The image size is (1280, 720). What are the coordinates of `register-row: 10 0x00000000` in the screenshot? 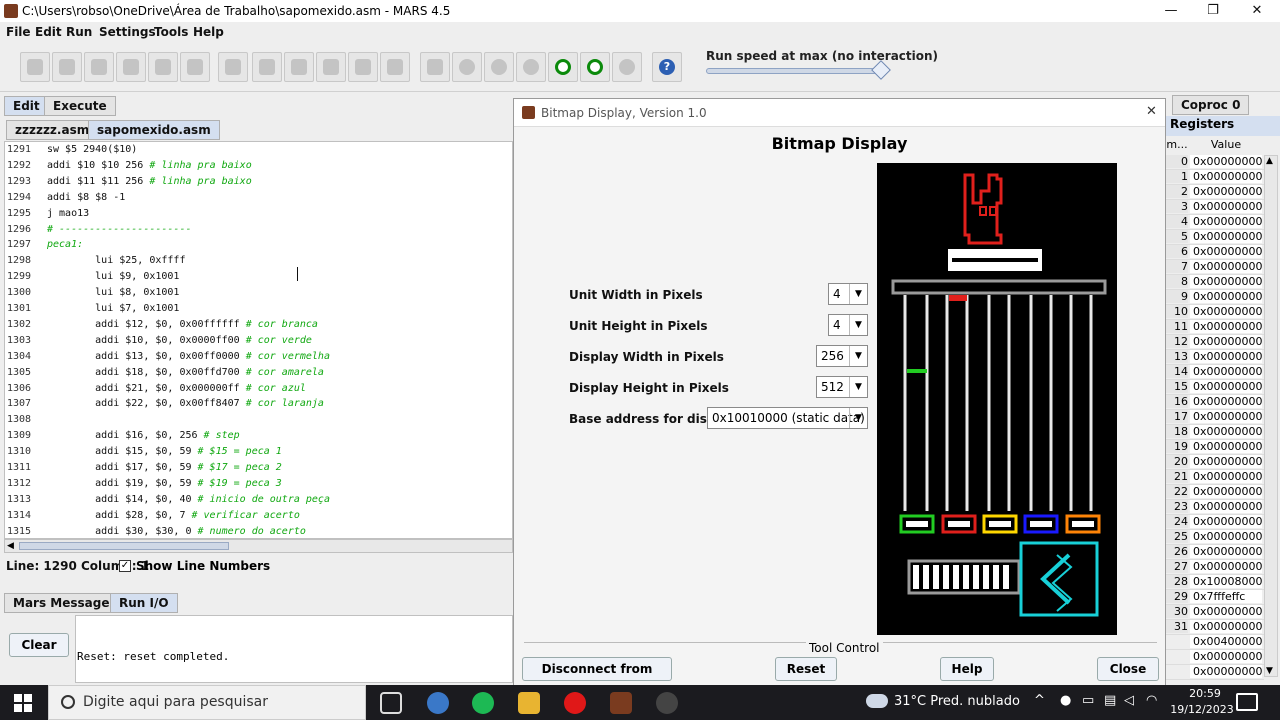 It's located at (1215, 312).